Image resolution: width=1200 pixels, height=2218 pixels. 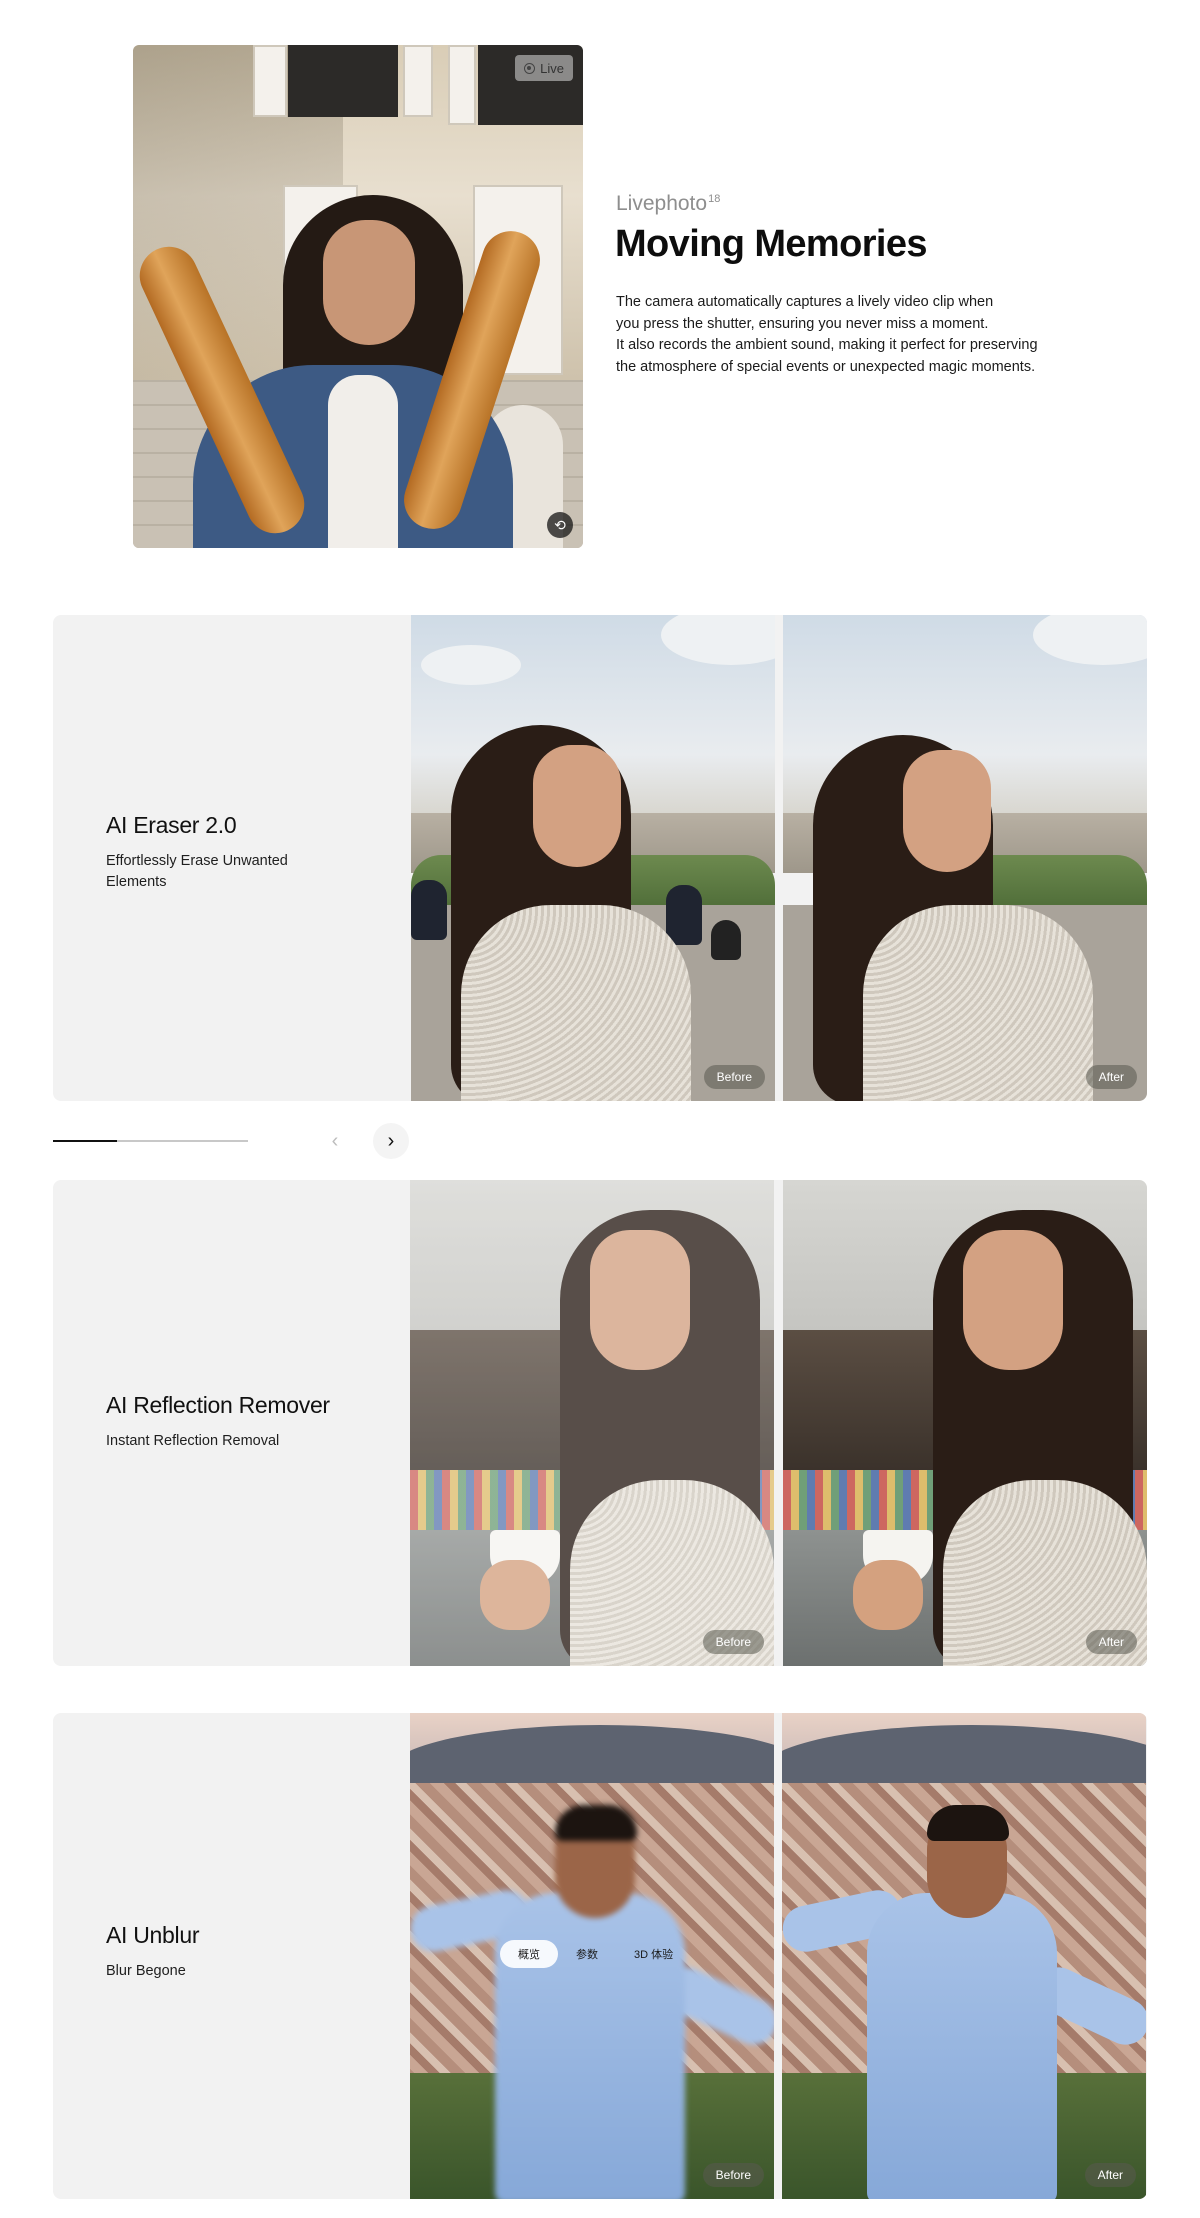 I want to click on footnote-marker: 18, so click(x=714, y=199).